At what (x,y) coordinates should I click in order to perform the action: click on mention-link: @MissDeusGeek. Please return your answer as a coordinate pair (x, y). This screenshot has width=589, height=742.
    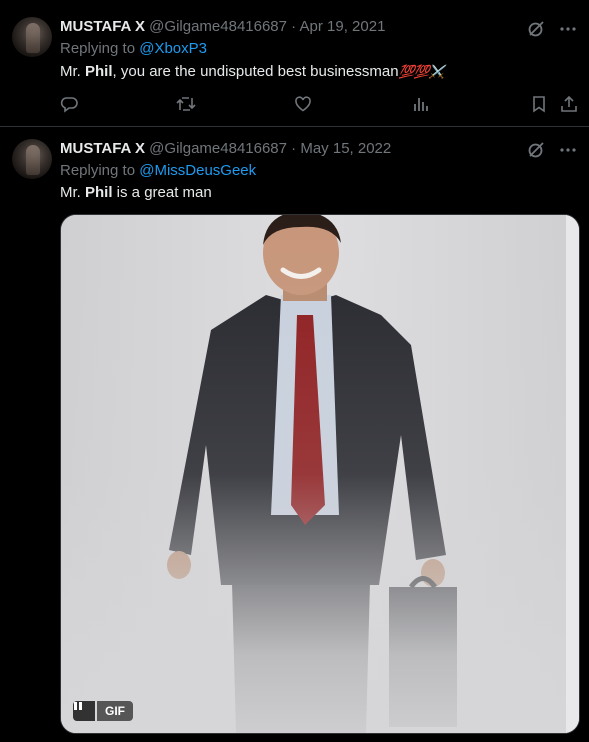
    Looking at the image, I should click on (197, 170).